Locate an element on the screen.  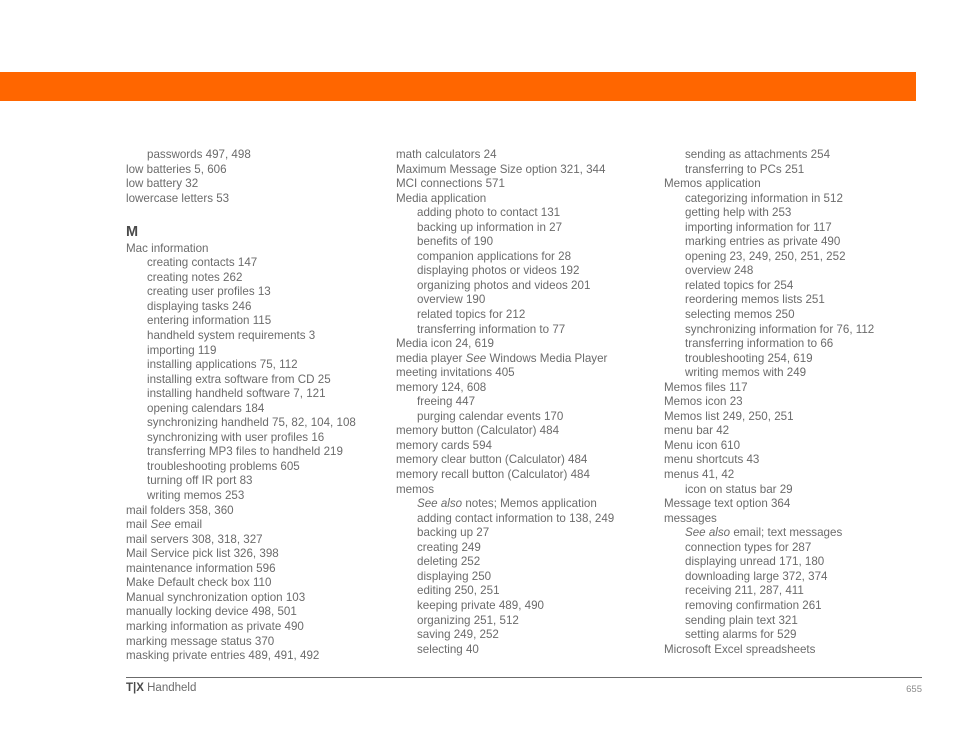
index-entry: mail See email is located at coordinates (257, 525).